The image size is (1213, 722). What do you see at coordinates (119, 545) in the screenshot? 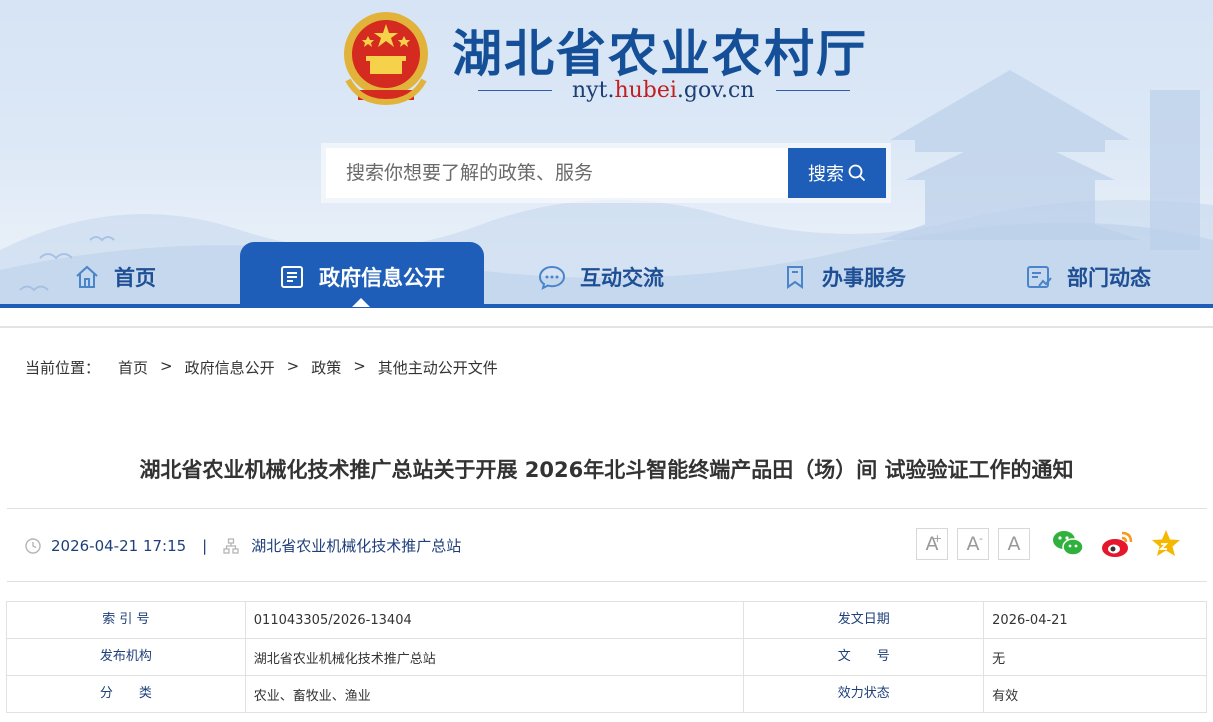
I see `publish-datetime: 2026-04-21 17:15` at bounding box center [119, 545].